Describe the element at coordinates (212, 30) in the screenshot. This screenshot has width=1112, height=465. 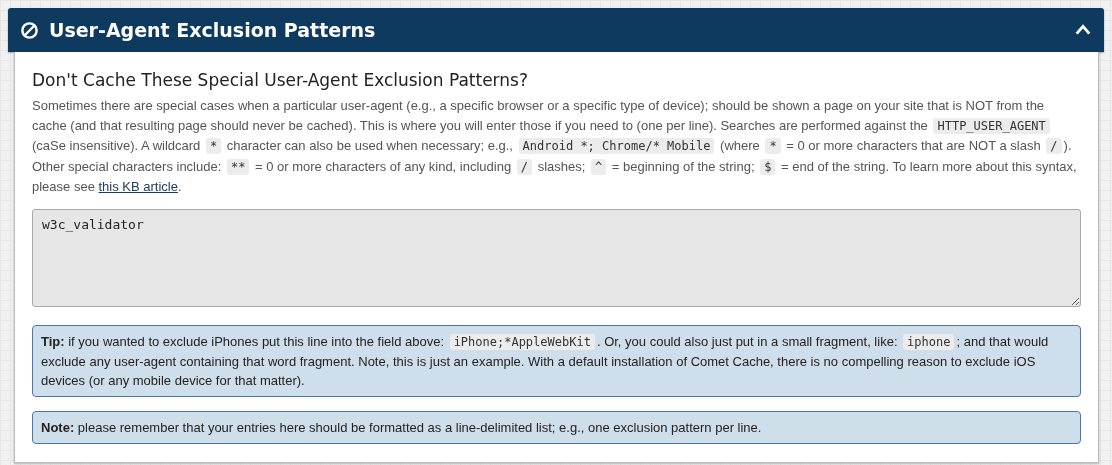
I see `panel-title: User-Agent Exclusion Patterns` at that location.